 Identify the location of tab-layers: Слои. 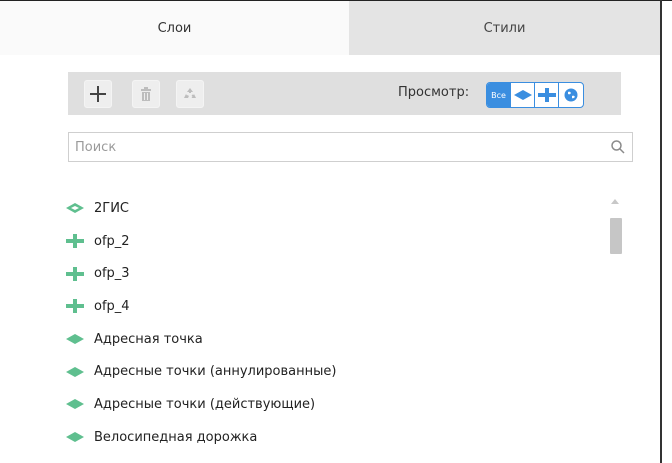
(174, 28).